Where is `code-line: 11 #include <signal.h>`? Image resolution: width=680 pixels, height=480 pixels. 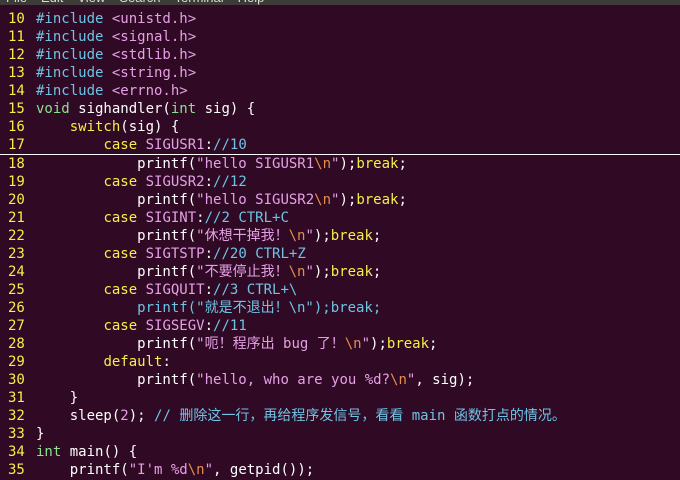
code-line: 11 #include <signal.h> is located at coordinates (340, 37).